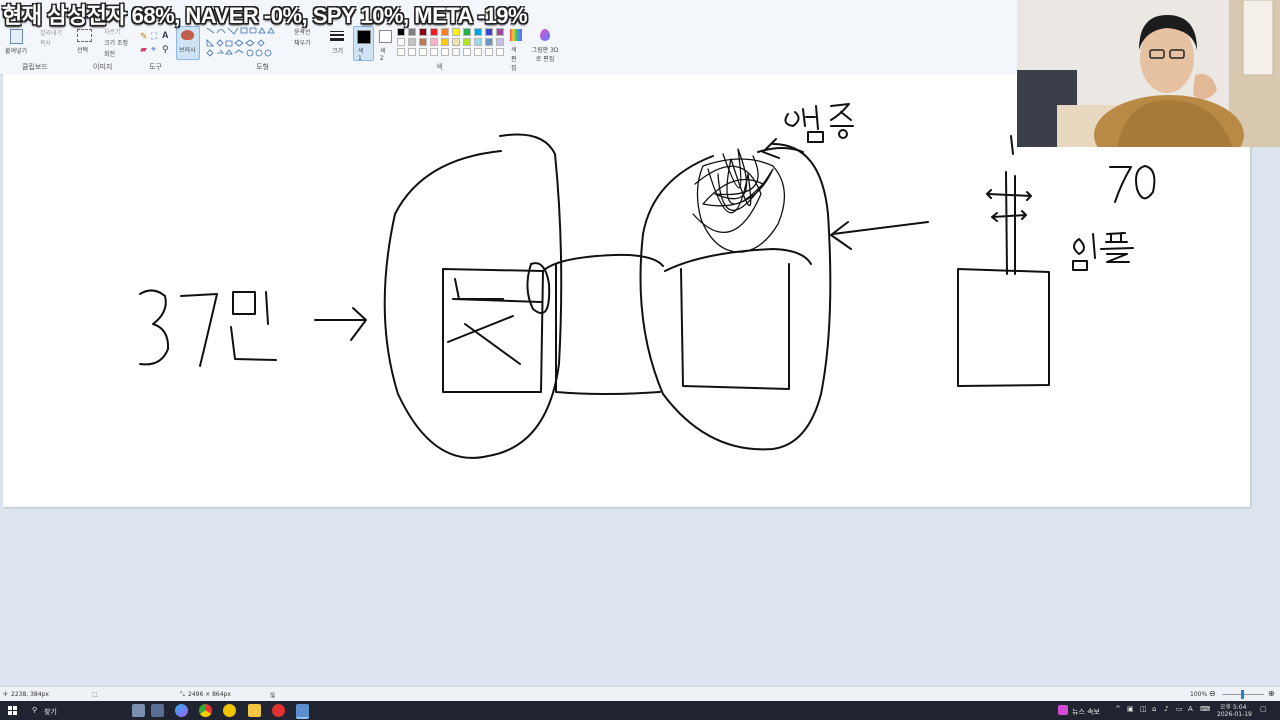 Image resolution: width=1280 pixels, height=720 pixels. Describe the element at coordinates (16, 51) in the screenshot. I see `paste-label: 붙여넣기` at that location.